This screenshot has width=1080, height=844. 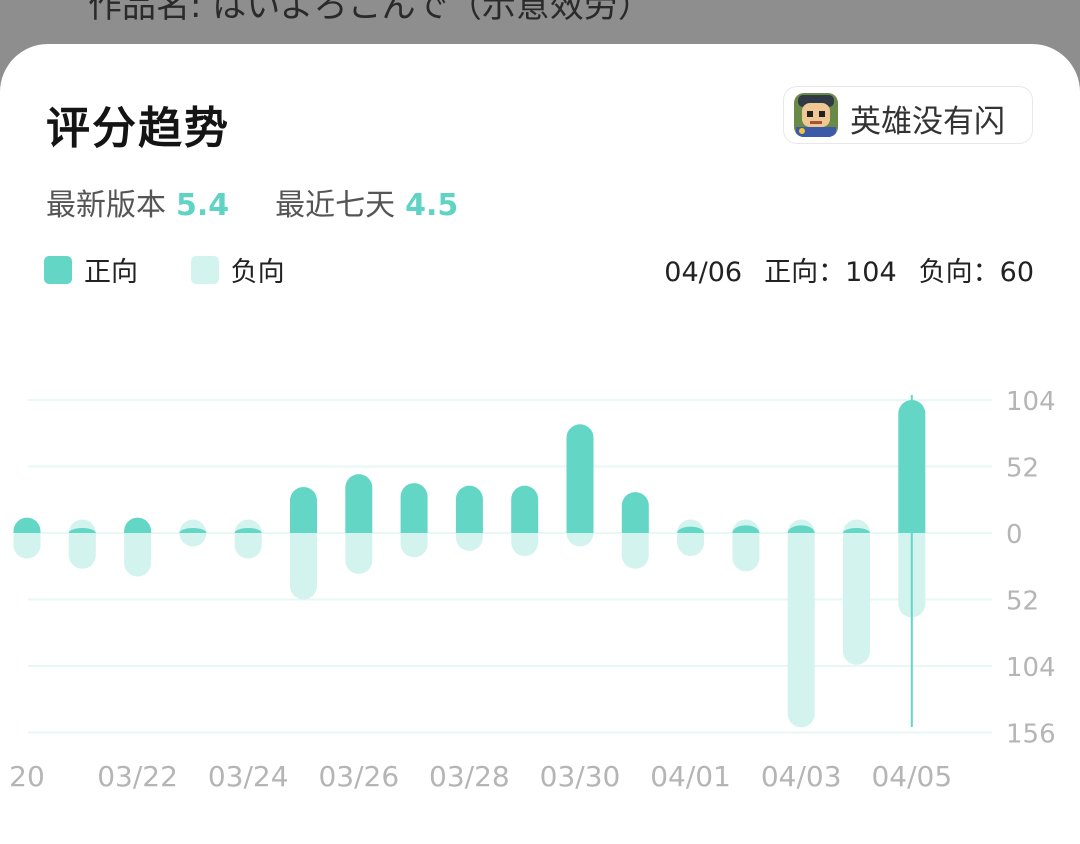 I want to click on x-tick-label: 03/22, so click(x=137, y=776).